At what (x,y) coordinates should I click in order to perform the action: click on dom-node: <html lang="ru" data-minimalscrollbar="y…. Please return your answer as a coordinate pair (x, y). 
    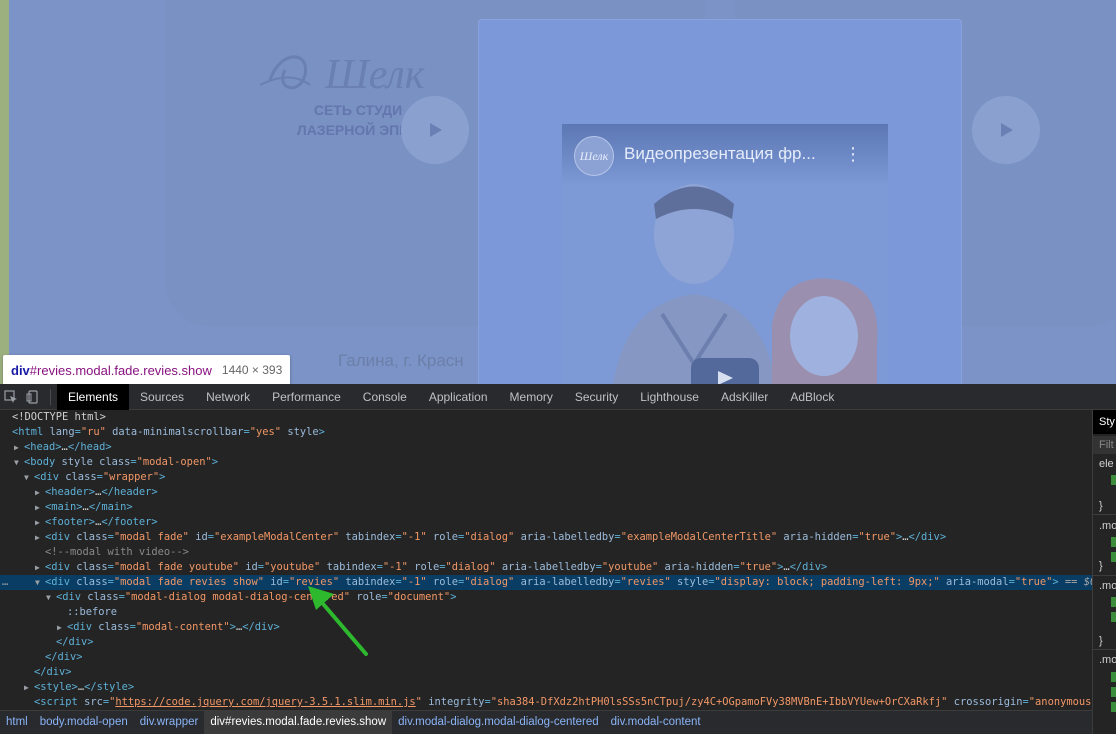
    Looking at the image, I should click on (546, 432).